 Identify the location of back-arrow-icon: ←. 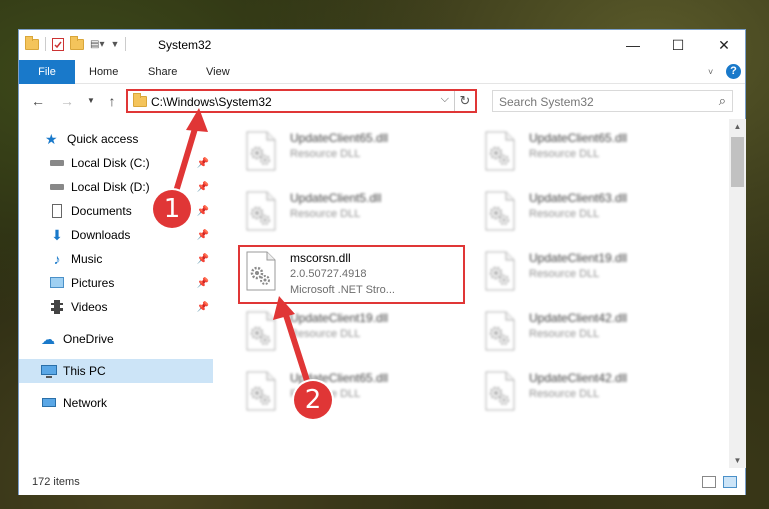
(38, 101).